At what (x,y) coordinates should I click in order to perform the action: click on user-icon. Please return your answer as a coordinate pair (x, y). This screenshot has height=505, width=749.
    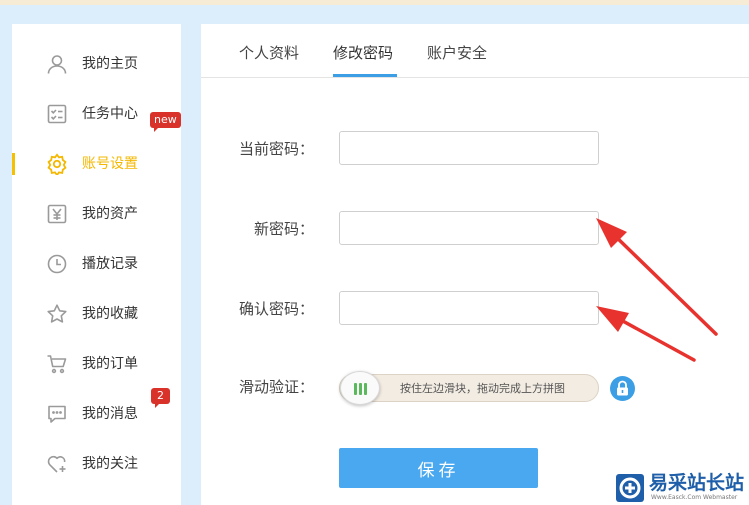
    Looking at the image, I should click on (57, 64).